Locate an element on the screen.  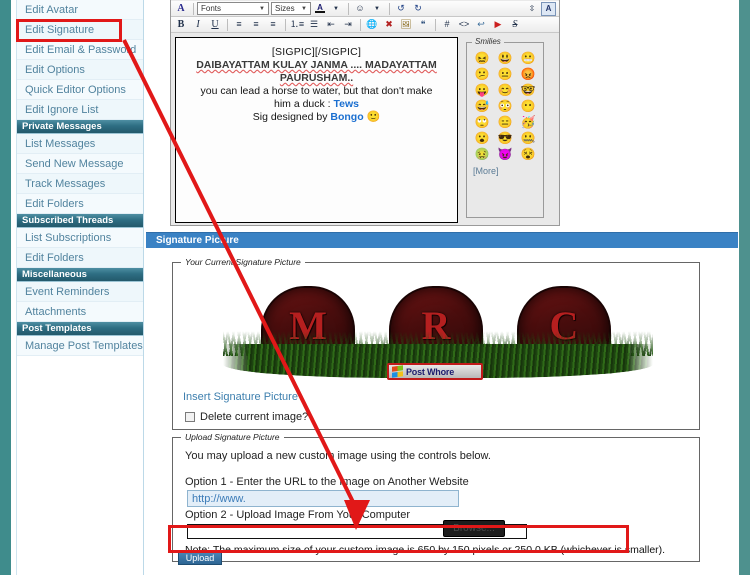
smilie-icon: 😳 is located at coordinates (505, 106).